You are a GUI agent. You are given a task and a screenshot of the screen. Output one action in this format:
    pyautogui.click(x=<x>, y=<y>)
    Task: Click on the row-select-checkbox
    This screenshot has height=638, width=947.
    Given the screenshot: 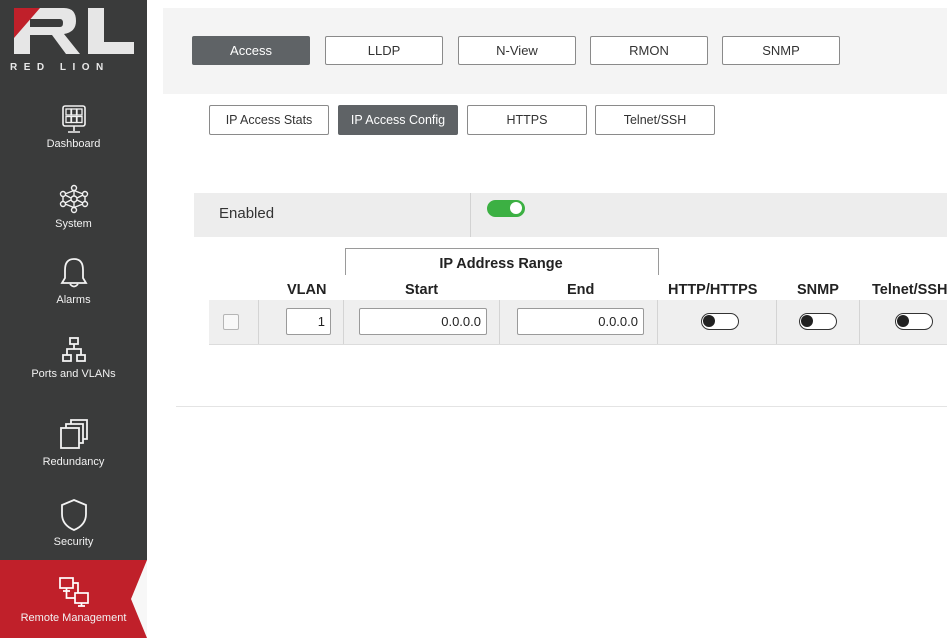 What is the action you would take?
    pyautogui.click(x=231, y=322)
    